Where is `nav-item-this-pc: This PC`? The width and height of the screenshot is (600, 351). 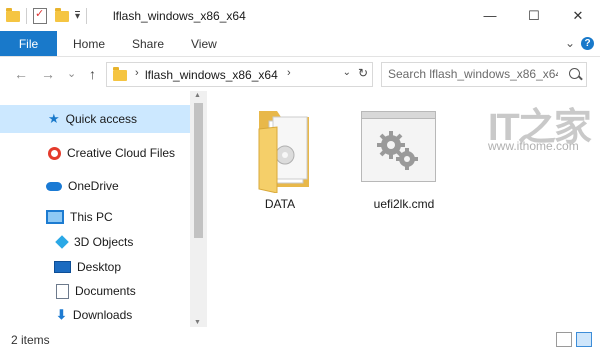
nav-item-this-pc: This PC is located at coordinates (95, 217).